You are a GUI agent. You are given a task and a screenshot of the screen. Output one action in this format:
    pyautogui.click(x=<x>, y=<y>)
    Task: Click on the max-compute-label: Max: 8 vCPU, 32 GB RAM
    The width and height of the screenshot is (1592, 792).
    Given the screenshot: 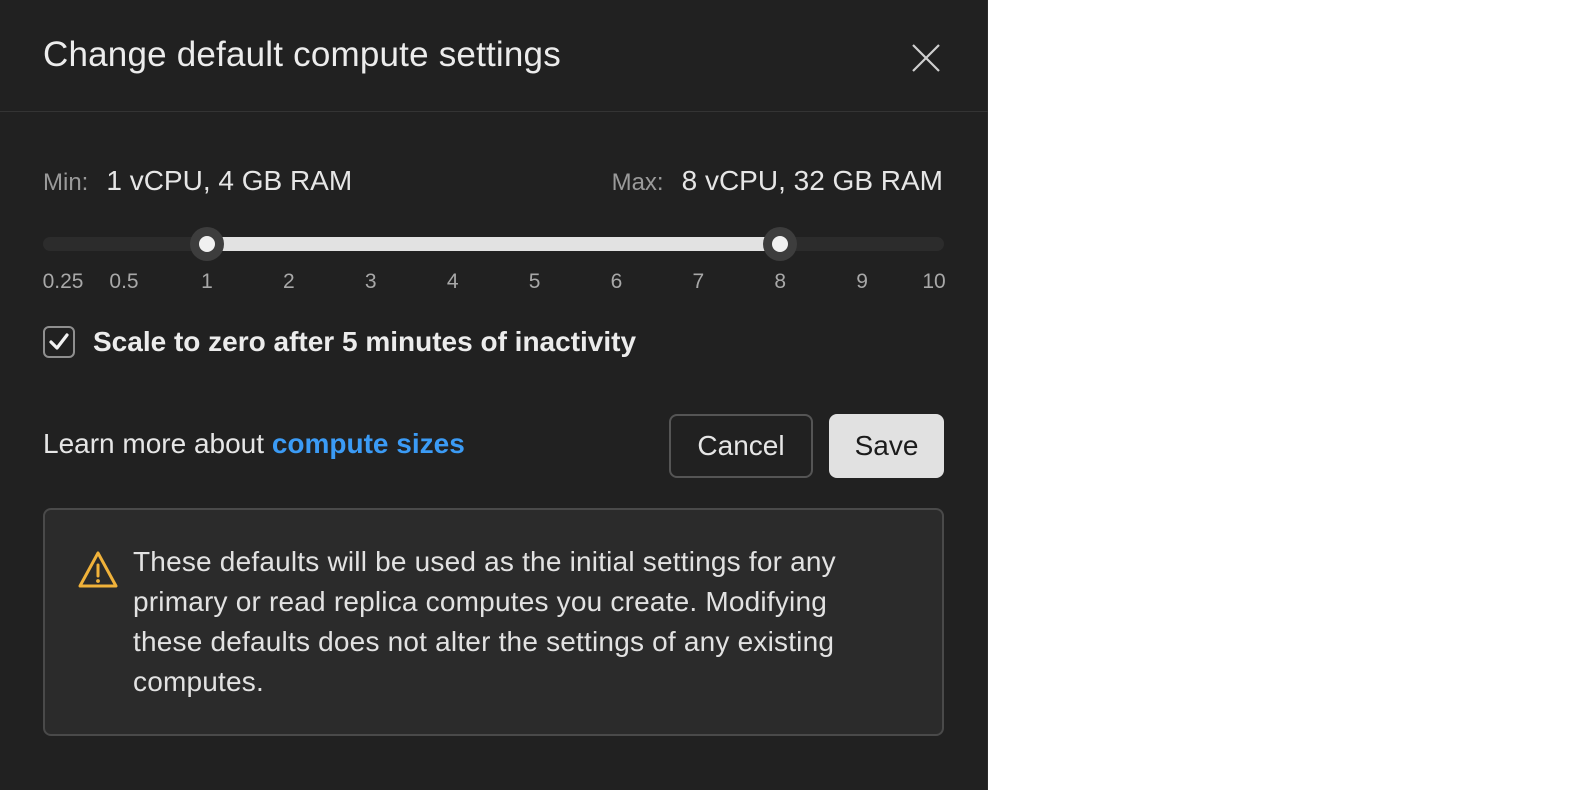 What is the action you would take?
    pyautogui.click(x=777, y=181)
    